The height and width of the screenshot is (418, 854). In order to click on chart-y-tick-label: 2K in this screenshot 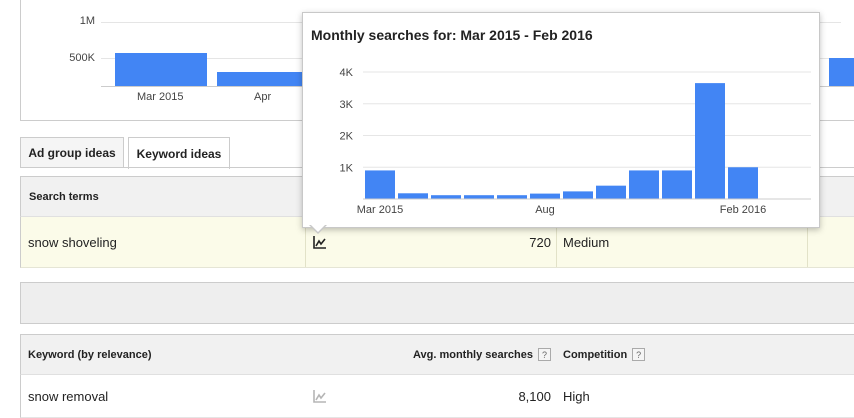, I will do `click(347, 137)`.